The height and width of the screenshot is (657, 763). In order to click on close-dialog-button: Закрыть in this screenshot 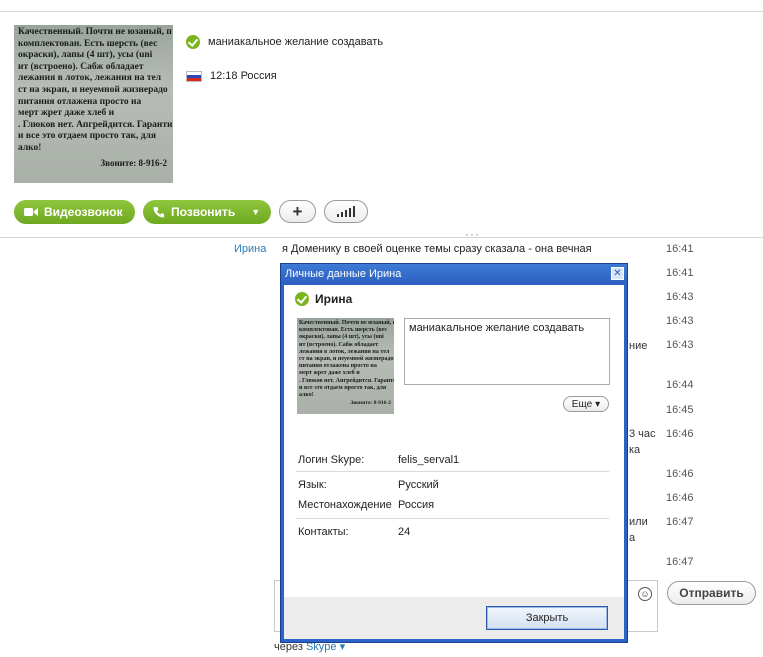, I will do `click(547, 618)`.